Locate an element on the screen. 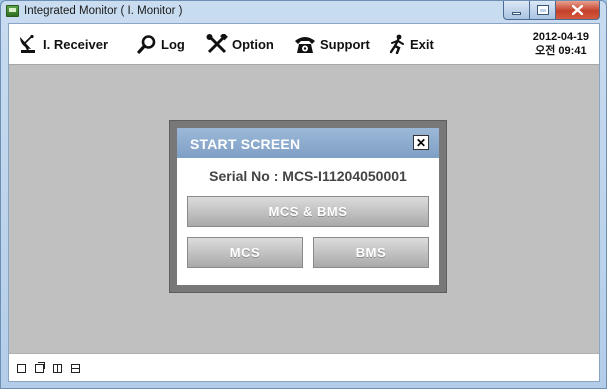  toolbar-label: I. Receiver is located at coordinates (76, 44).